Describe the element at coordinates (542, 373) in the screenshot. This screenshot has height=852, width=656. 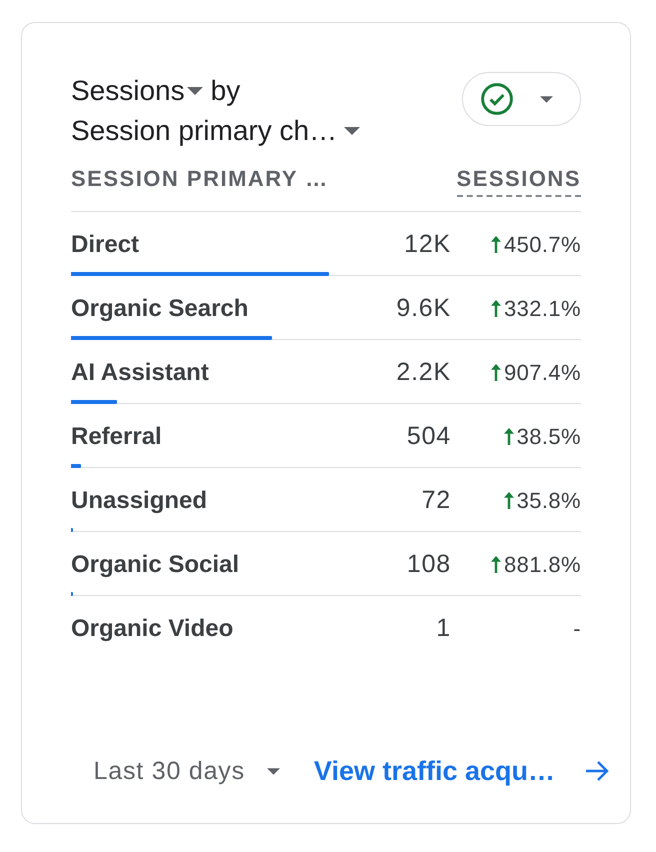
I see `change-percent: 907.4%` at that location.